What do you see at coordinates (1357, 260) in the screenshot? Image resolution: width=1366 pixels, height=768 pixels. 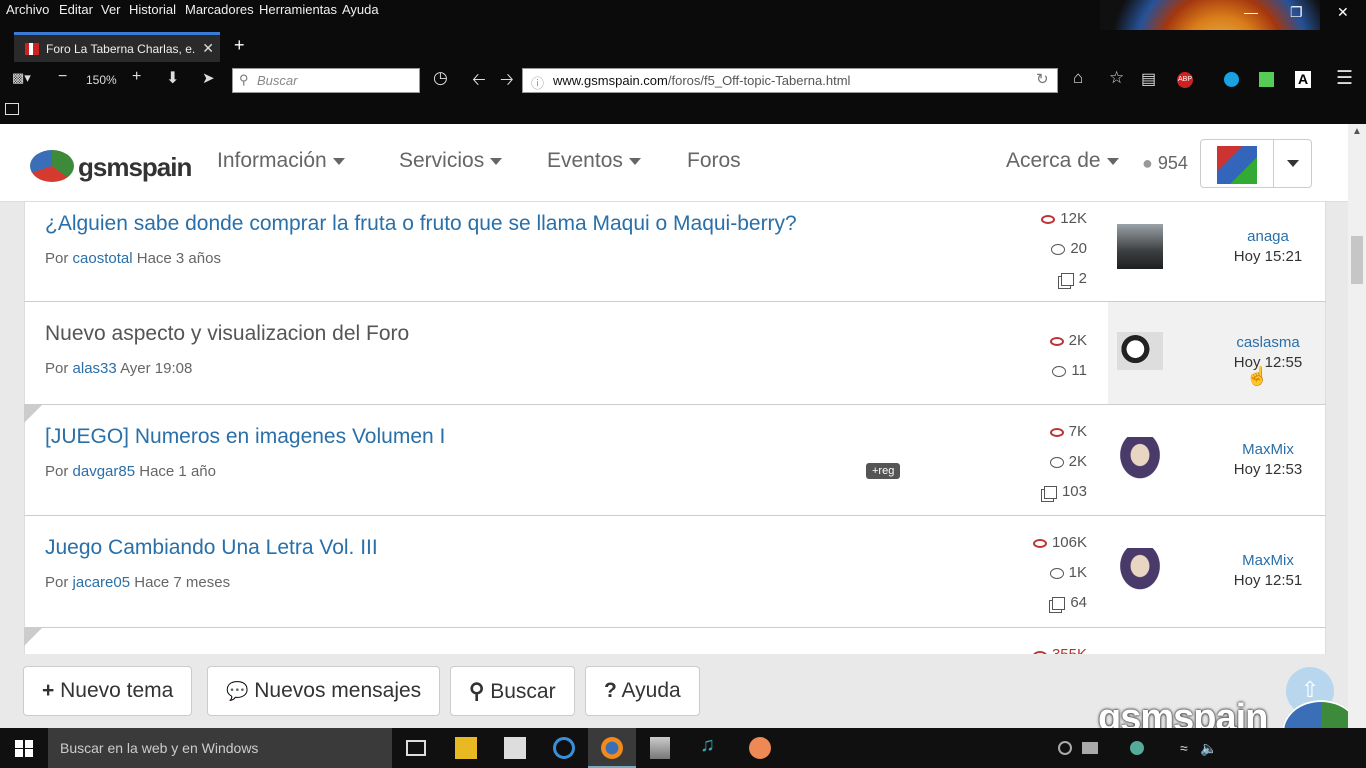 I see `scrollbar-thumb` at bounding box center [1357, 260].